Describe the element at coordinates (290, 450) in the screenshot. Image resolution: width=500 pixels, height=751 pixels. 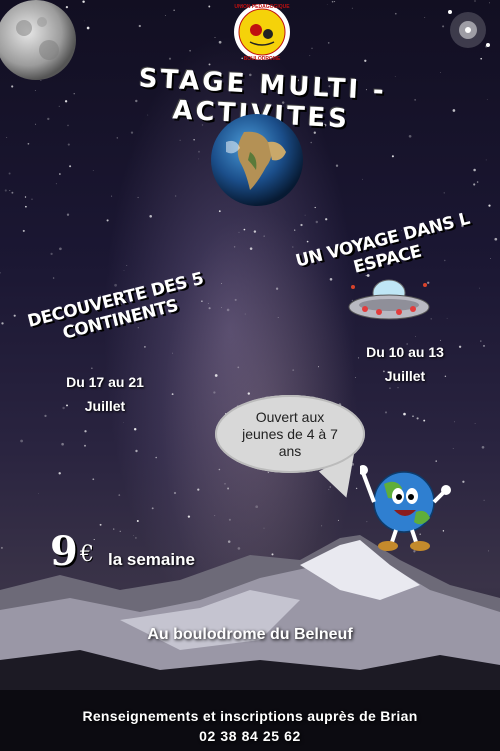
I see `bubble-line3: ans` at that location.